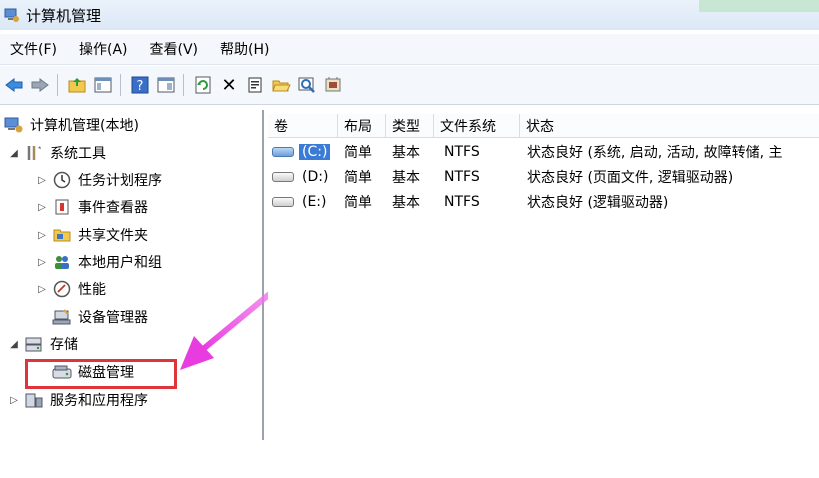  Describe the element at coordinates (62, 207) in the screenshot. I see `event-log-icon` at that location.